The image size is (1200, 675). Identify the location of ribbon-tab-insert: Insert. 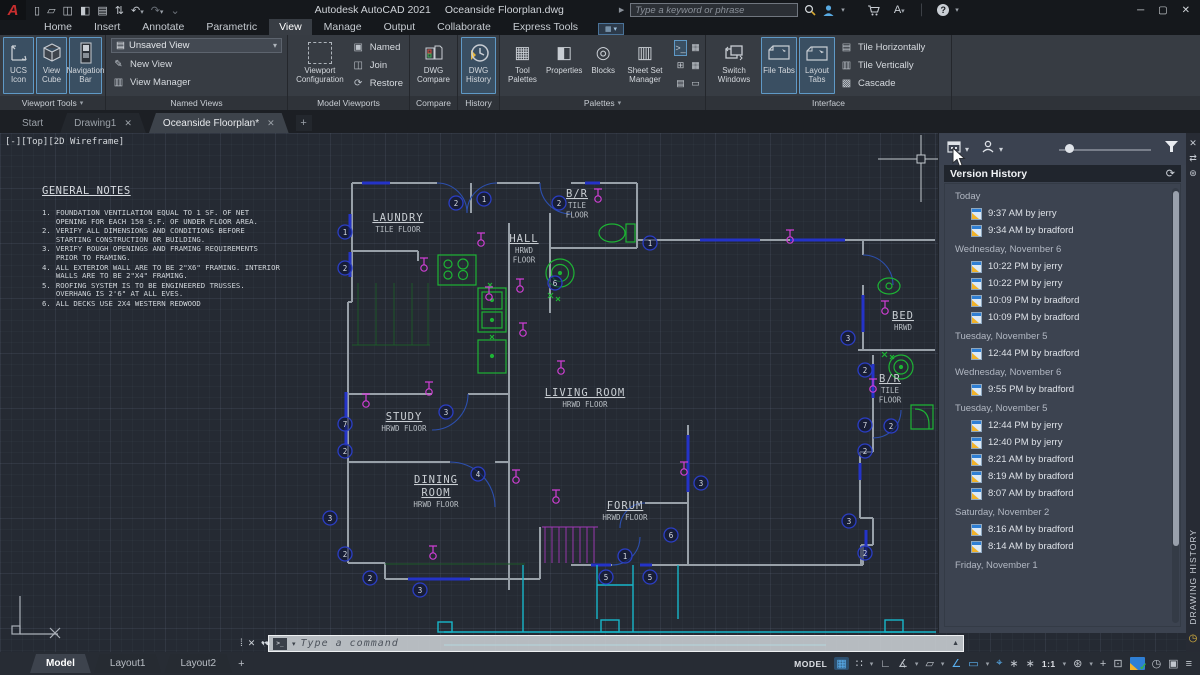
(107, 27).